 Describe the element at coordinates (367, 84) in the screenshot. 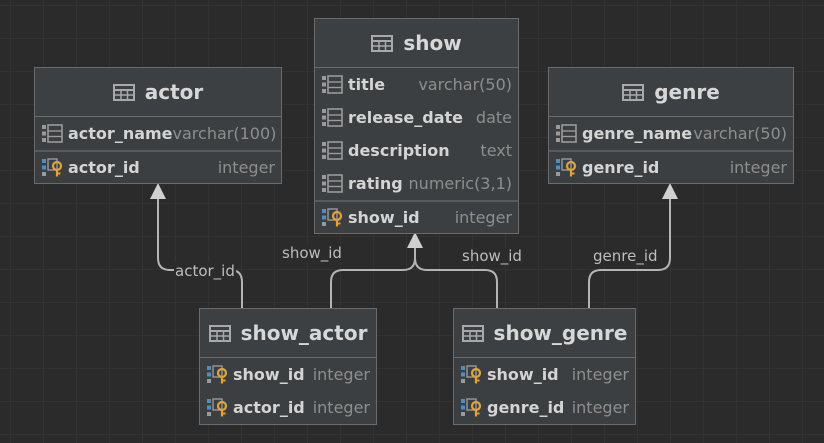

I see `column-name: title` at that location.